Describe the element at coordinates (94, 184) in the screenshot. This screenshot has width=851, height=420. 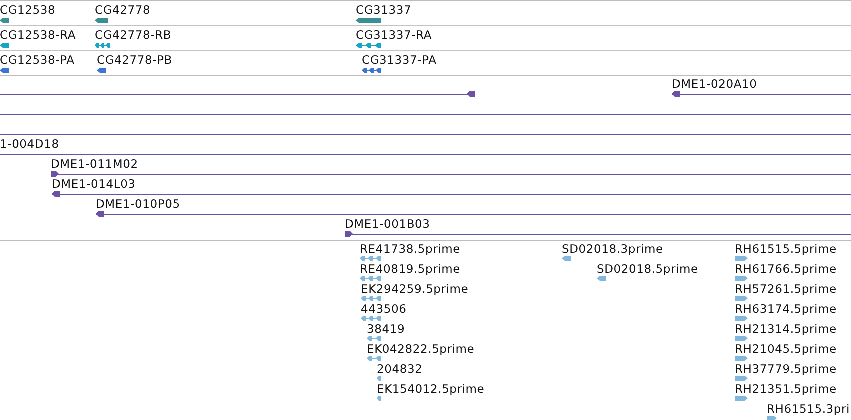
I see `feature-label: DME1-014L03` at that location.